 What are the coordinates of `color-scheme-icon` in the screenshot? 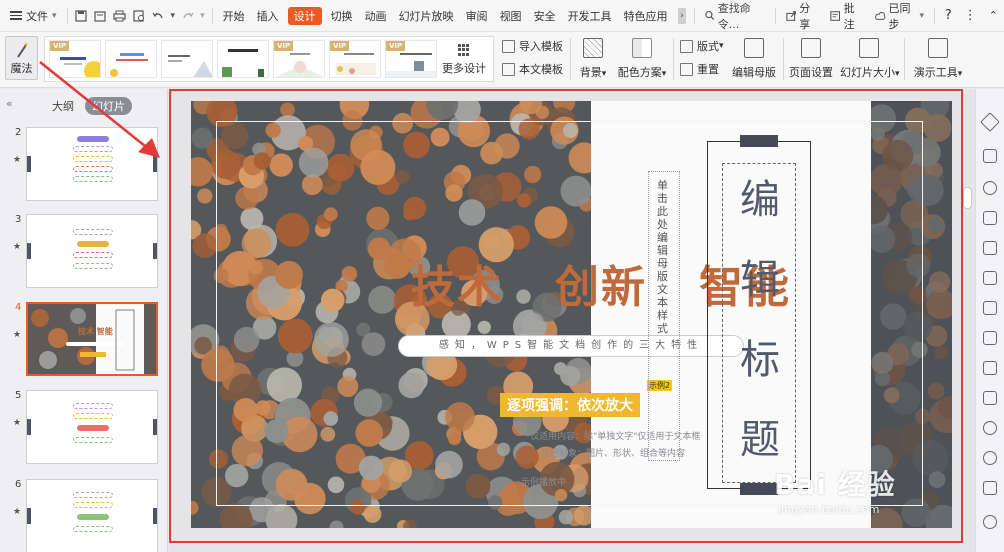 It's located at (642, 48).